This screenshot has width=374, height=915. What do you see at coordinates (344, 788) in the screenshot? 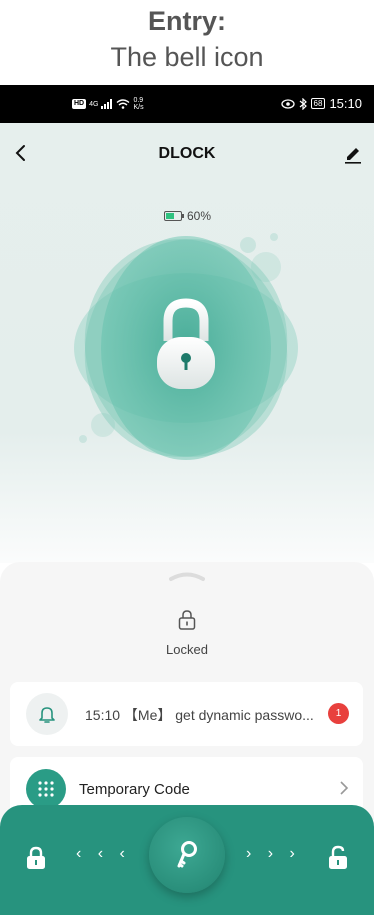
I see `chevron-right-icon` at bounding box center [344, 788].